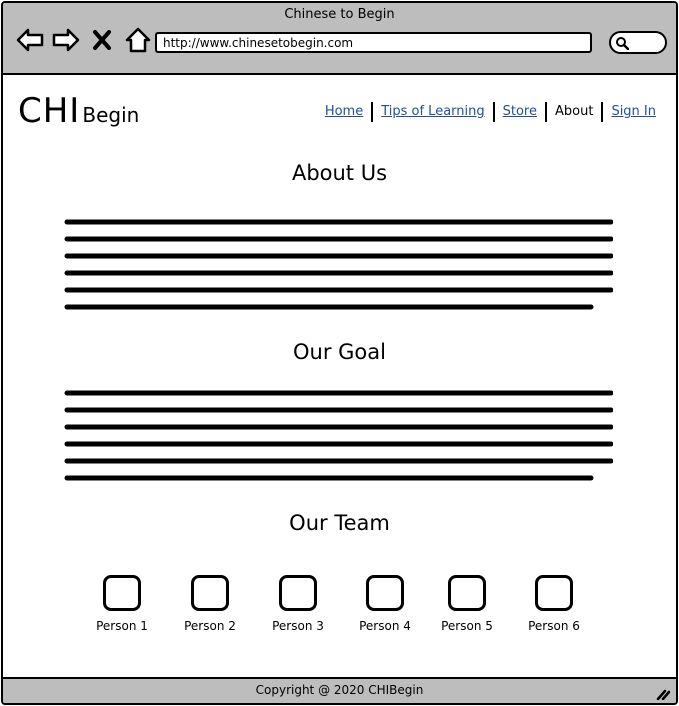 The width and height of the screenshot is (679, 706). What do you see at coordinates (633, 112) in the screenshot?
I see `nav-signin-link: Sign In` at bounding box center [633, 112].